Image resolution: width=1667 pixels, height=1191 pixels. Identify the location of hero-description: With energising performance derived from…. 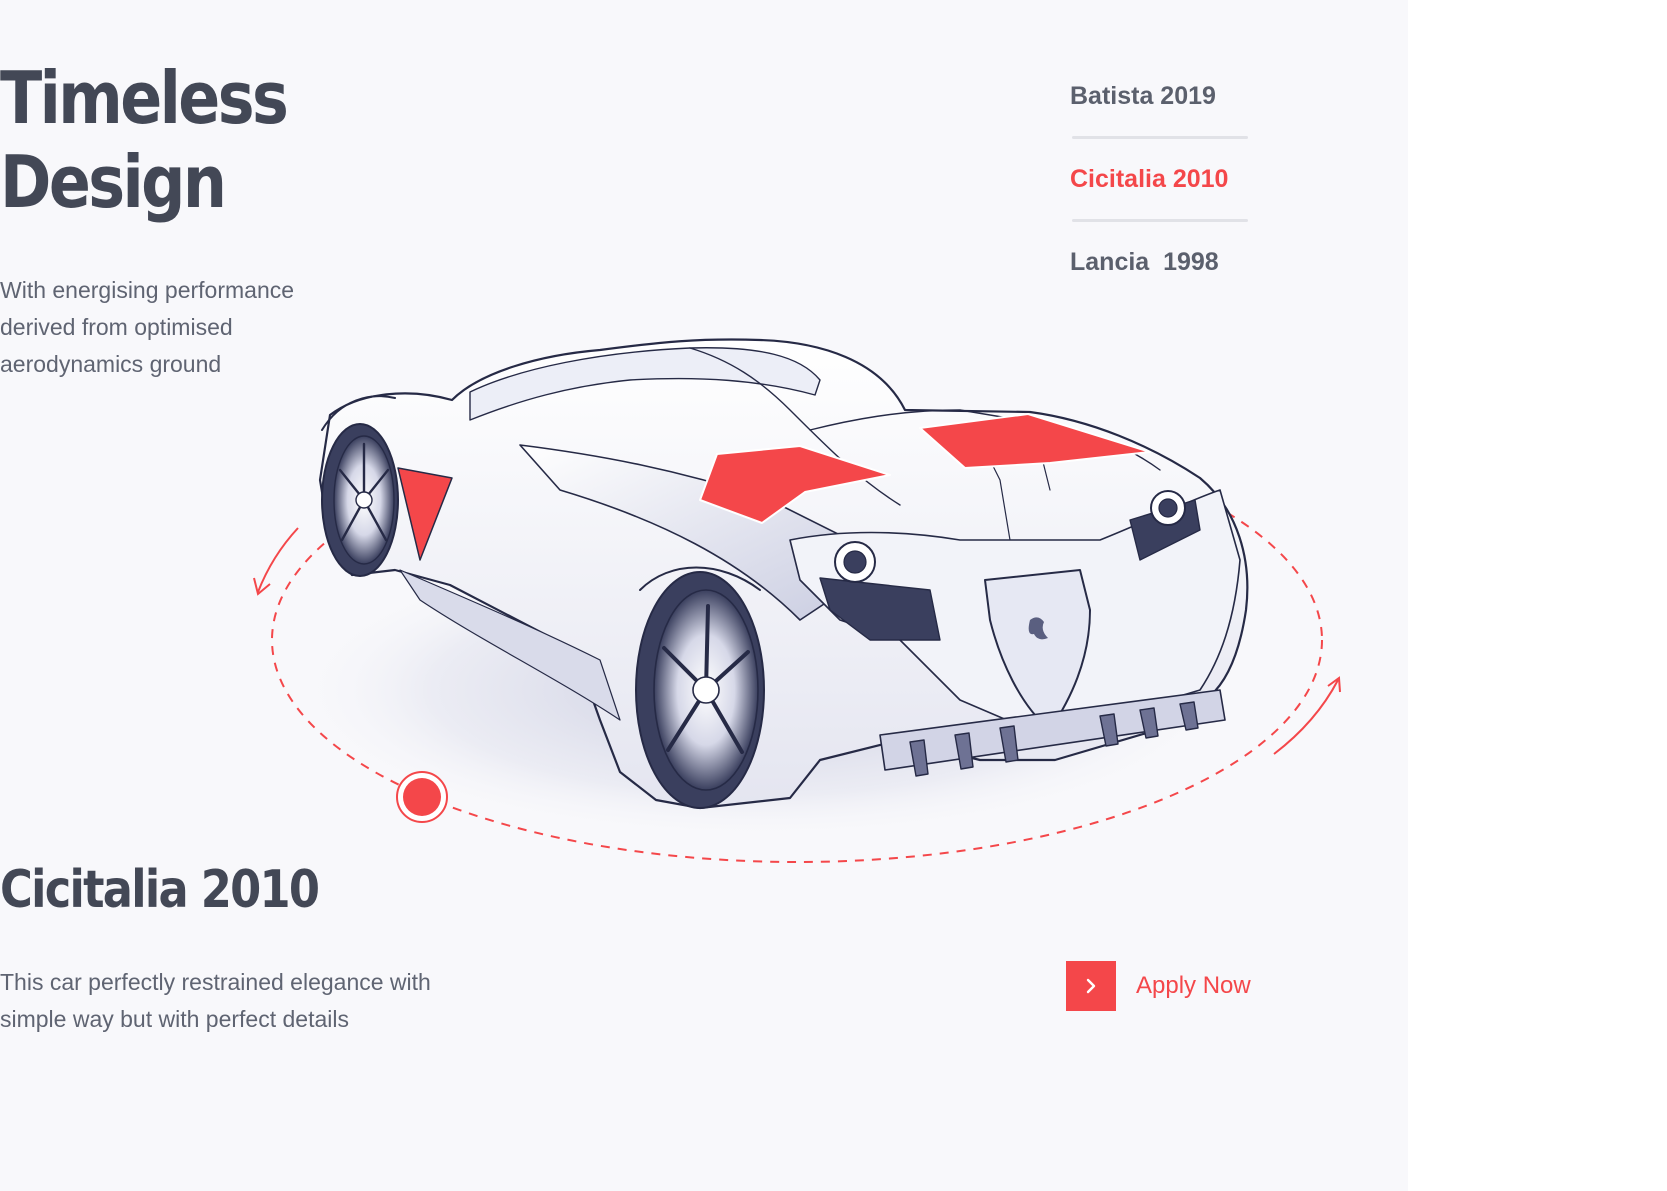
(147, 327).